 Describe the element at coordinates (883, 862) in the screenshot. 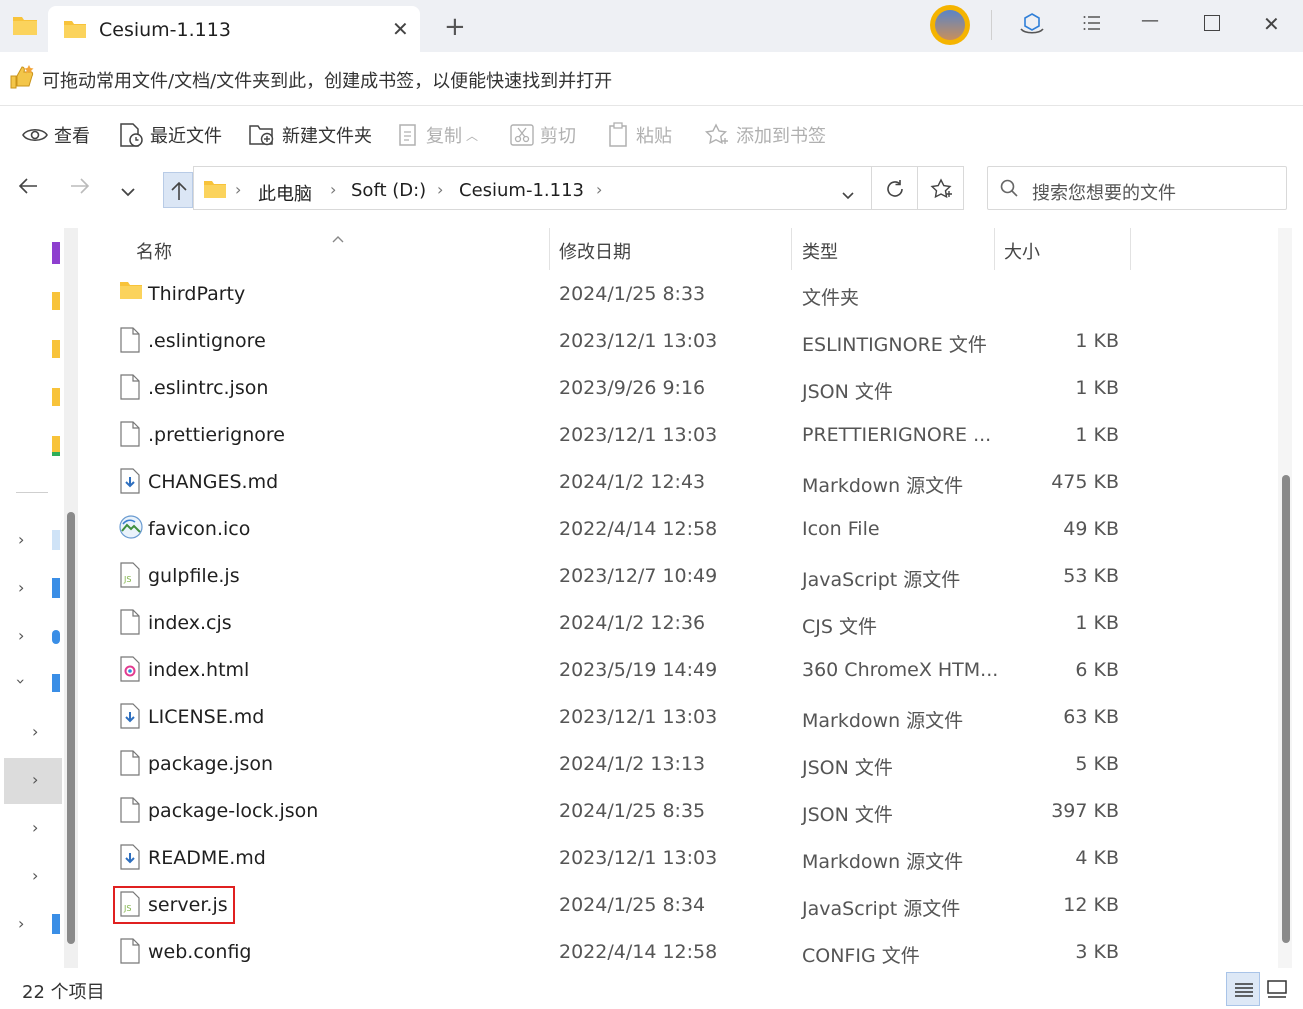

I see `file-type: Markdown 源文件` at that location.